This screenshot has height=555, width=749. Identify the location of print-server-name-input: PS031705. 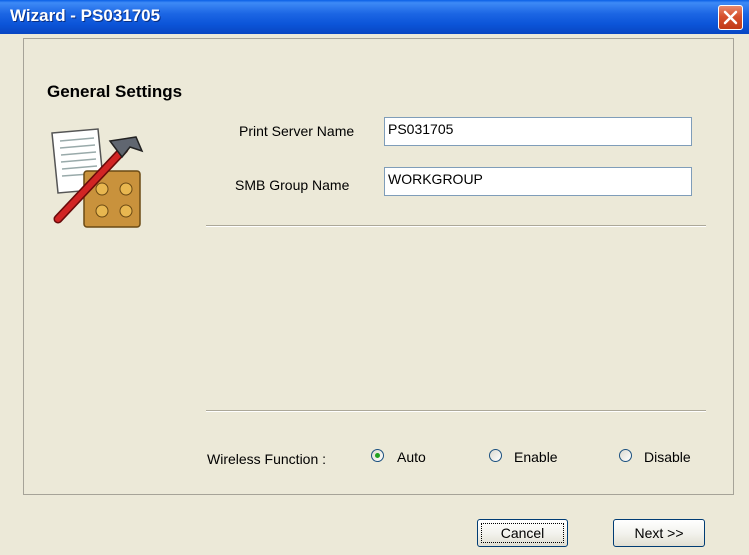
(538, 131).